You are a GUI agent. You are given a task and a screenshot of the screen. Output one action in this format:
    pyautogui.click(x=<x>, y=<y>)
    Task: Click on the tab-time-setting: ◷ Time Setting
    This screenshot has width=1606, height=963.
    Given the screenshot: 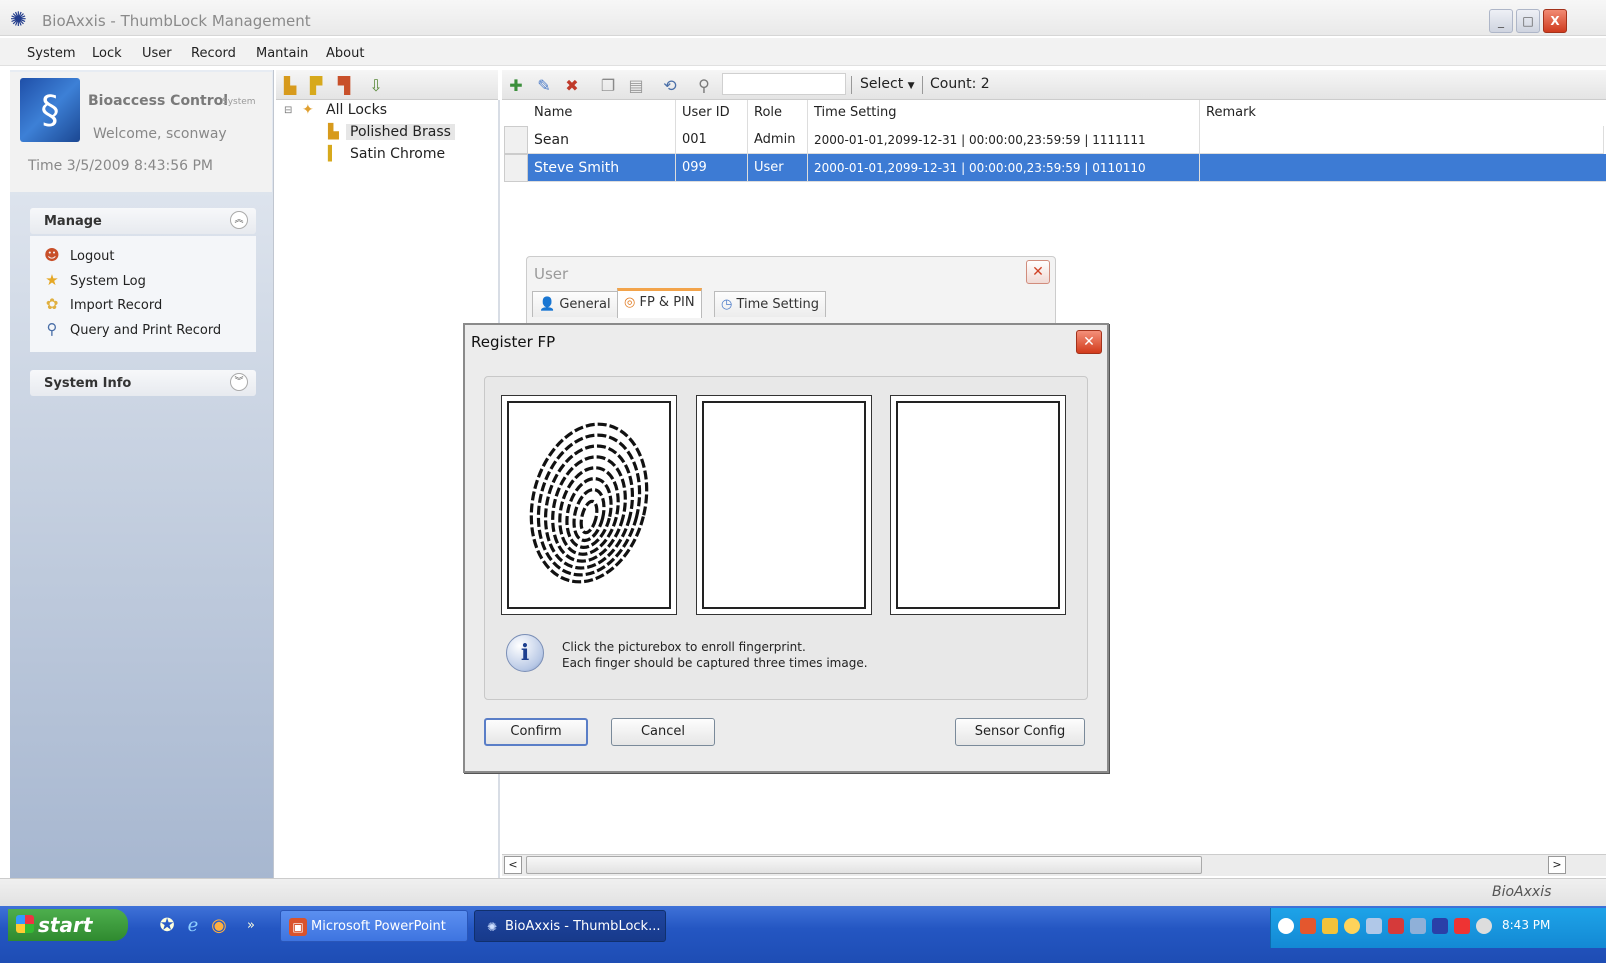 What is the action you would take?
    pyautogui.click(x=770, y=304)
    